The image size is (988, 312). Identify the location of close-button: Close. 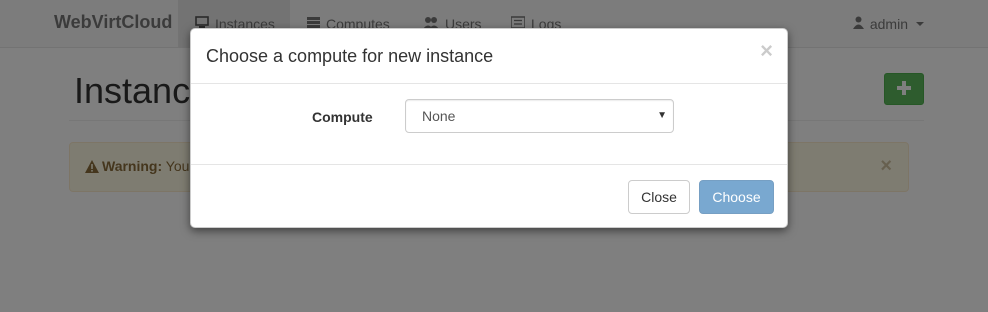
(659, 197).